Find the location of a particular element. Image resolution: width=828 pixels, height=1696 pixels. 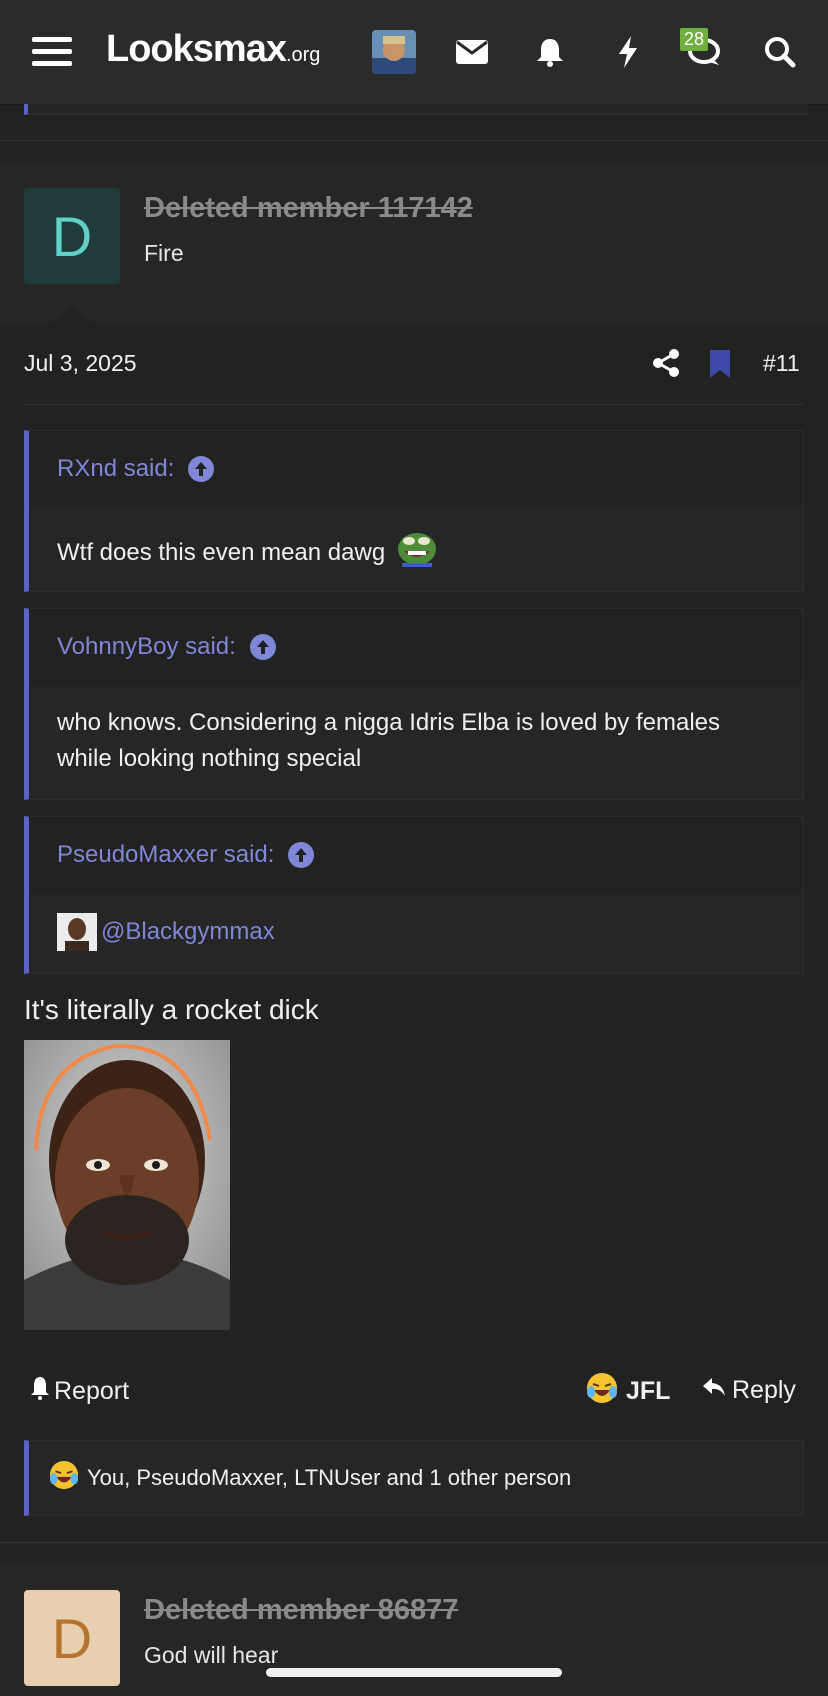

reaction-button: JFL is located at coordinates (628, 1391).